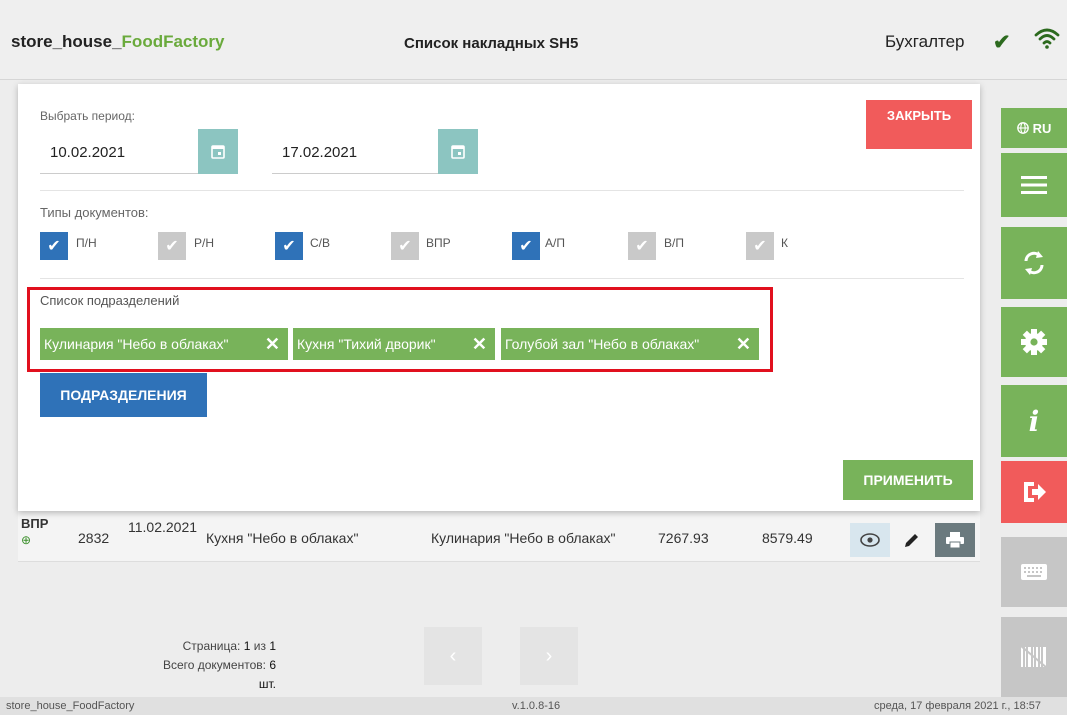  Describe the element at coordinates (136, 344) in the screenshot. I see `department-chip-label: Кулинария "Небо в облаках"` at that location.